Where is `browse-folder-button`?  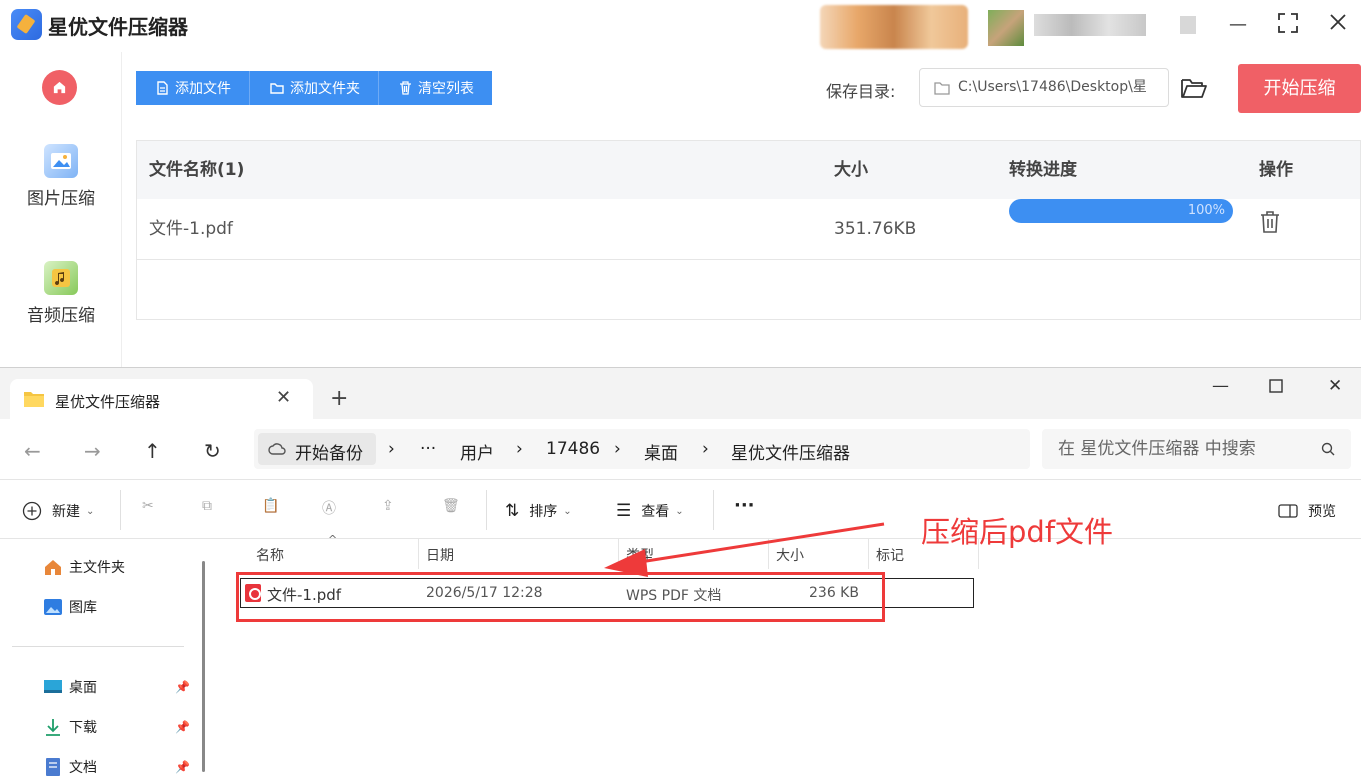 browse-folder-button is located at coordinates (1194, 90).